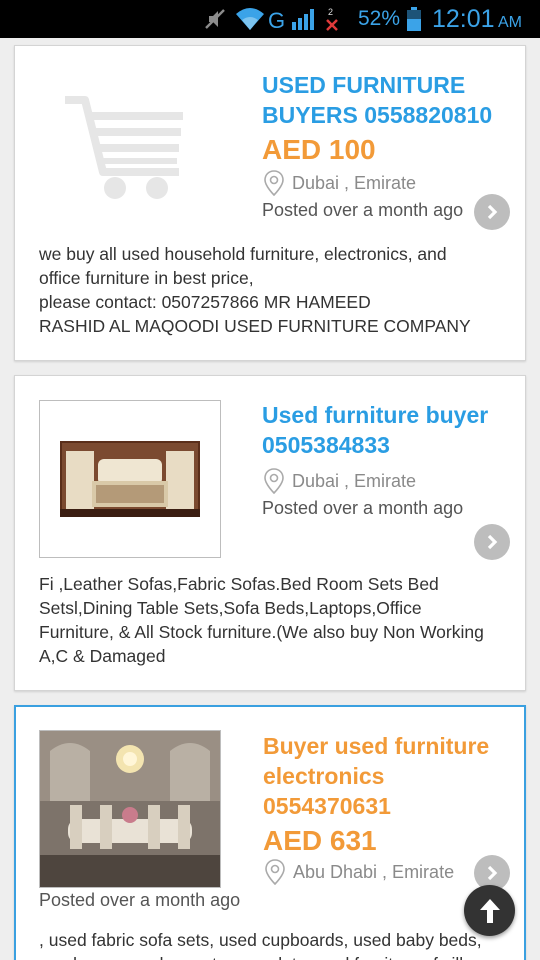 Image resolution: width=540 pixels, height=960 pixels. I want to click on clock-time: 12:01, so click(463, 18).